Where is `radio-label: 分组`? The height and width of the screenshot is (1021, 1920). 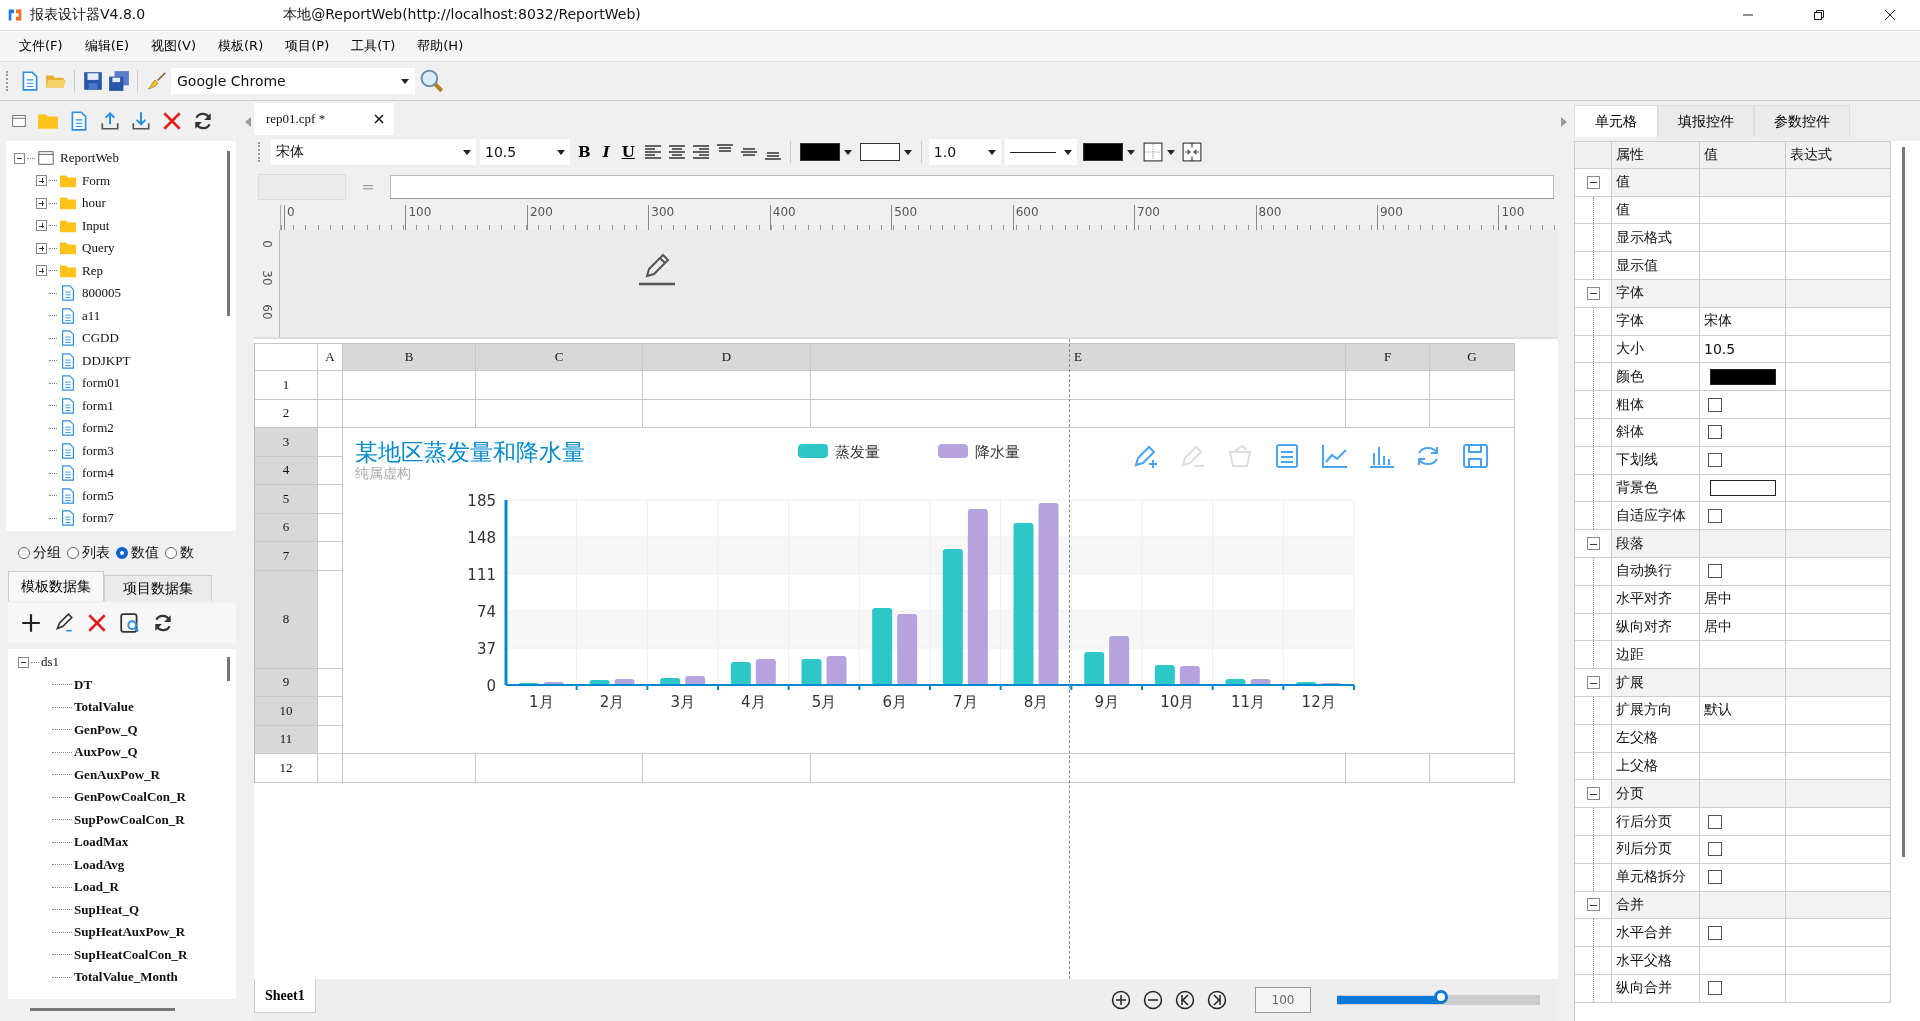 radio-label: 分组 is located at coordinates (47, 553).